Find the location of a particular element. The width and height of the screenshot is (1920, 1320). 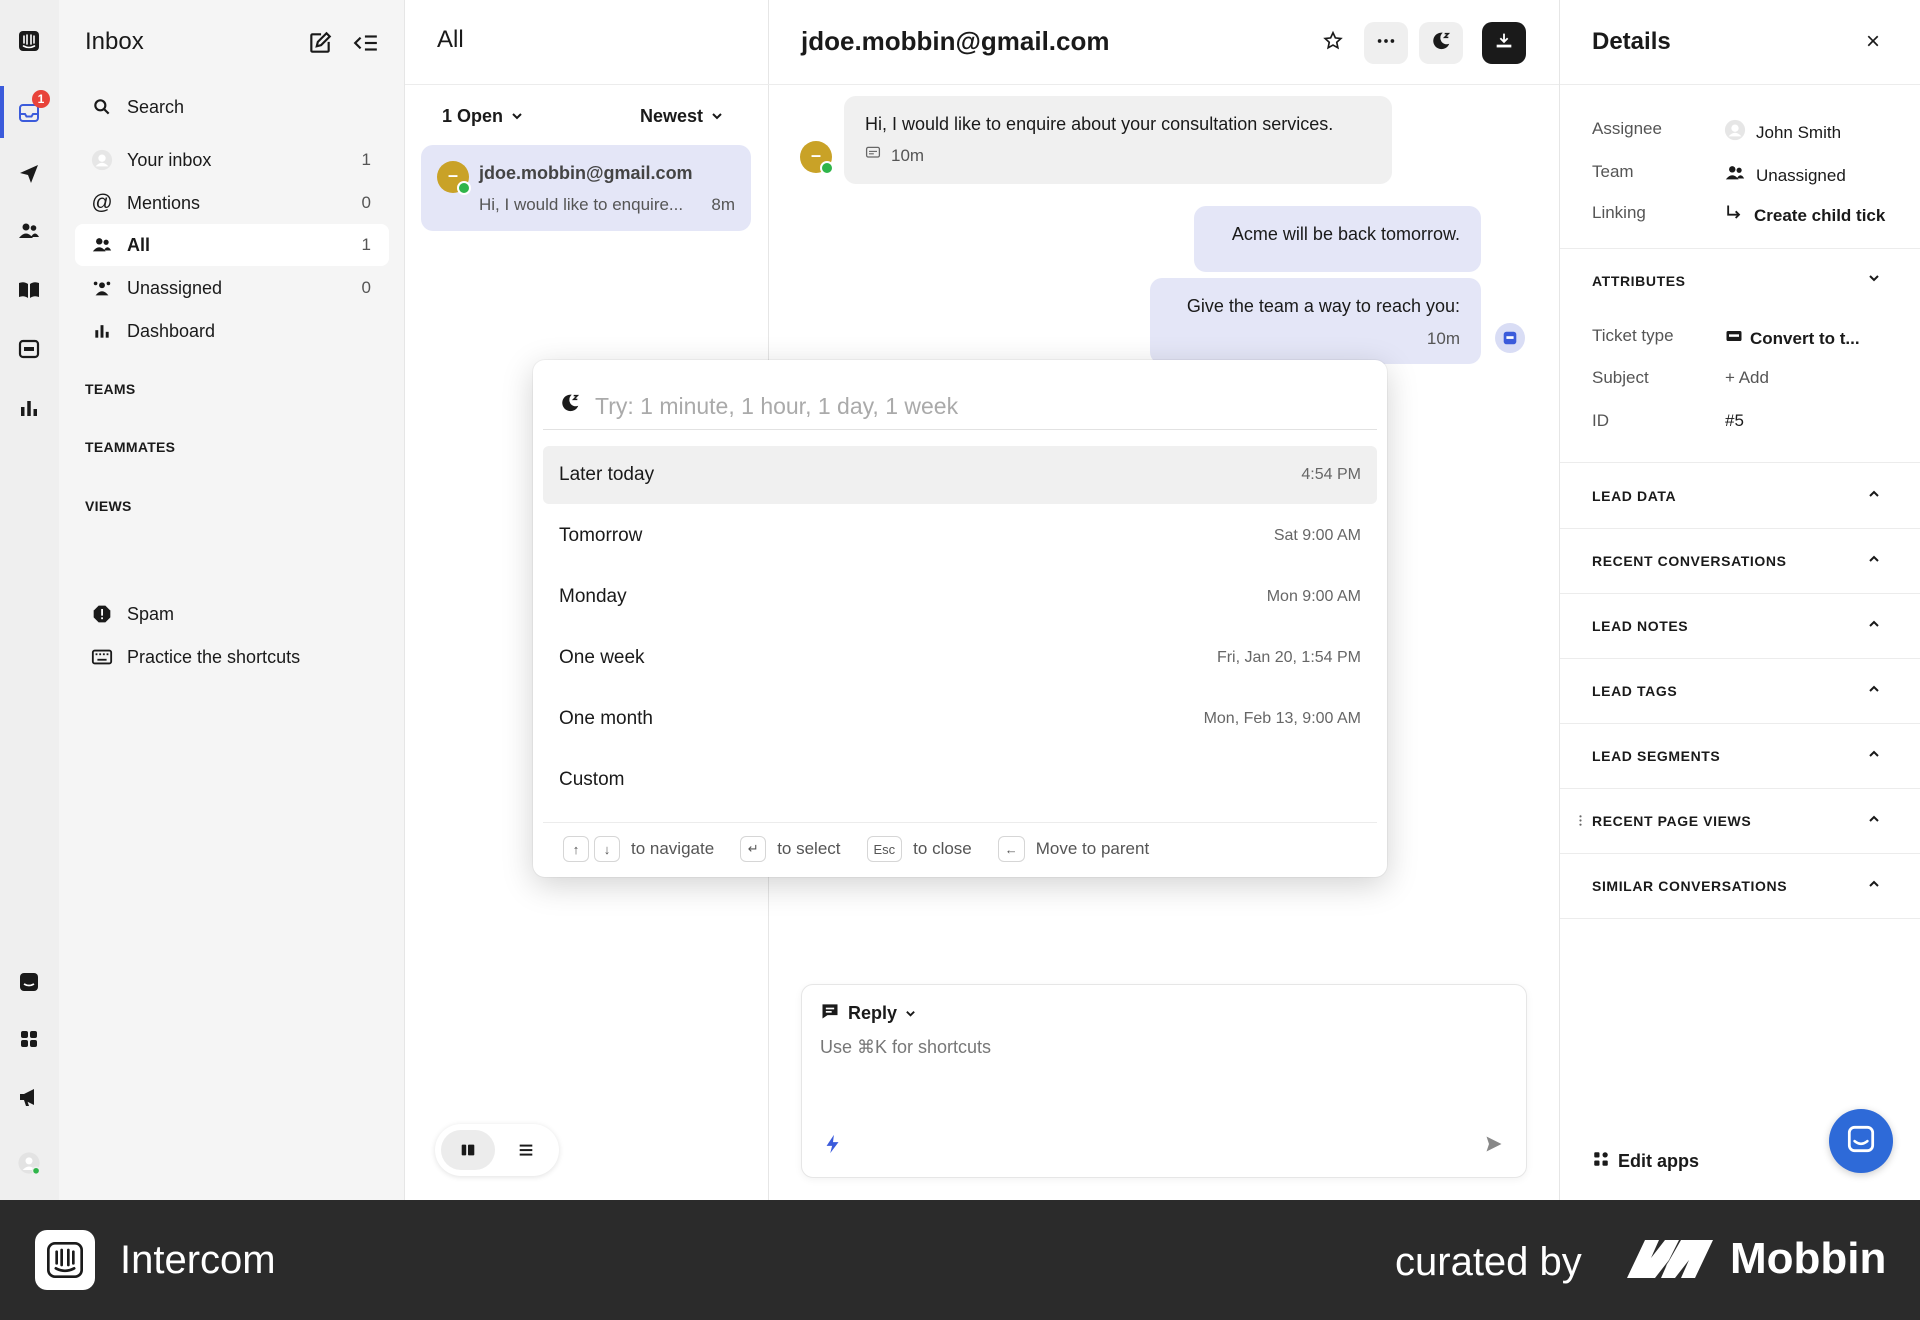

outbound-icon is located at coordinates (29, 174).